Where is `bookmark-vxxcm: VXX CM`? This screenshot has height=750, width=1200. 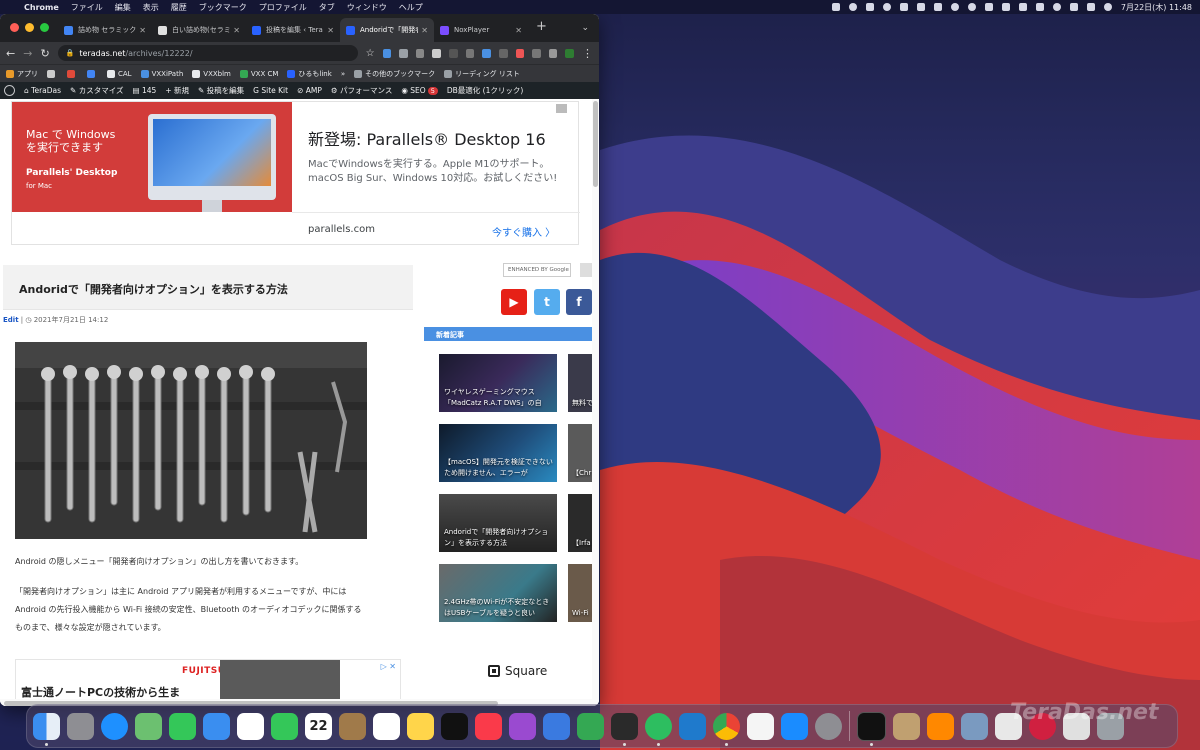
bookmark-vxxcm: VXX CM is located at coordinates (258, 73).